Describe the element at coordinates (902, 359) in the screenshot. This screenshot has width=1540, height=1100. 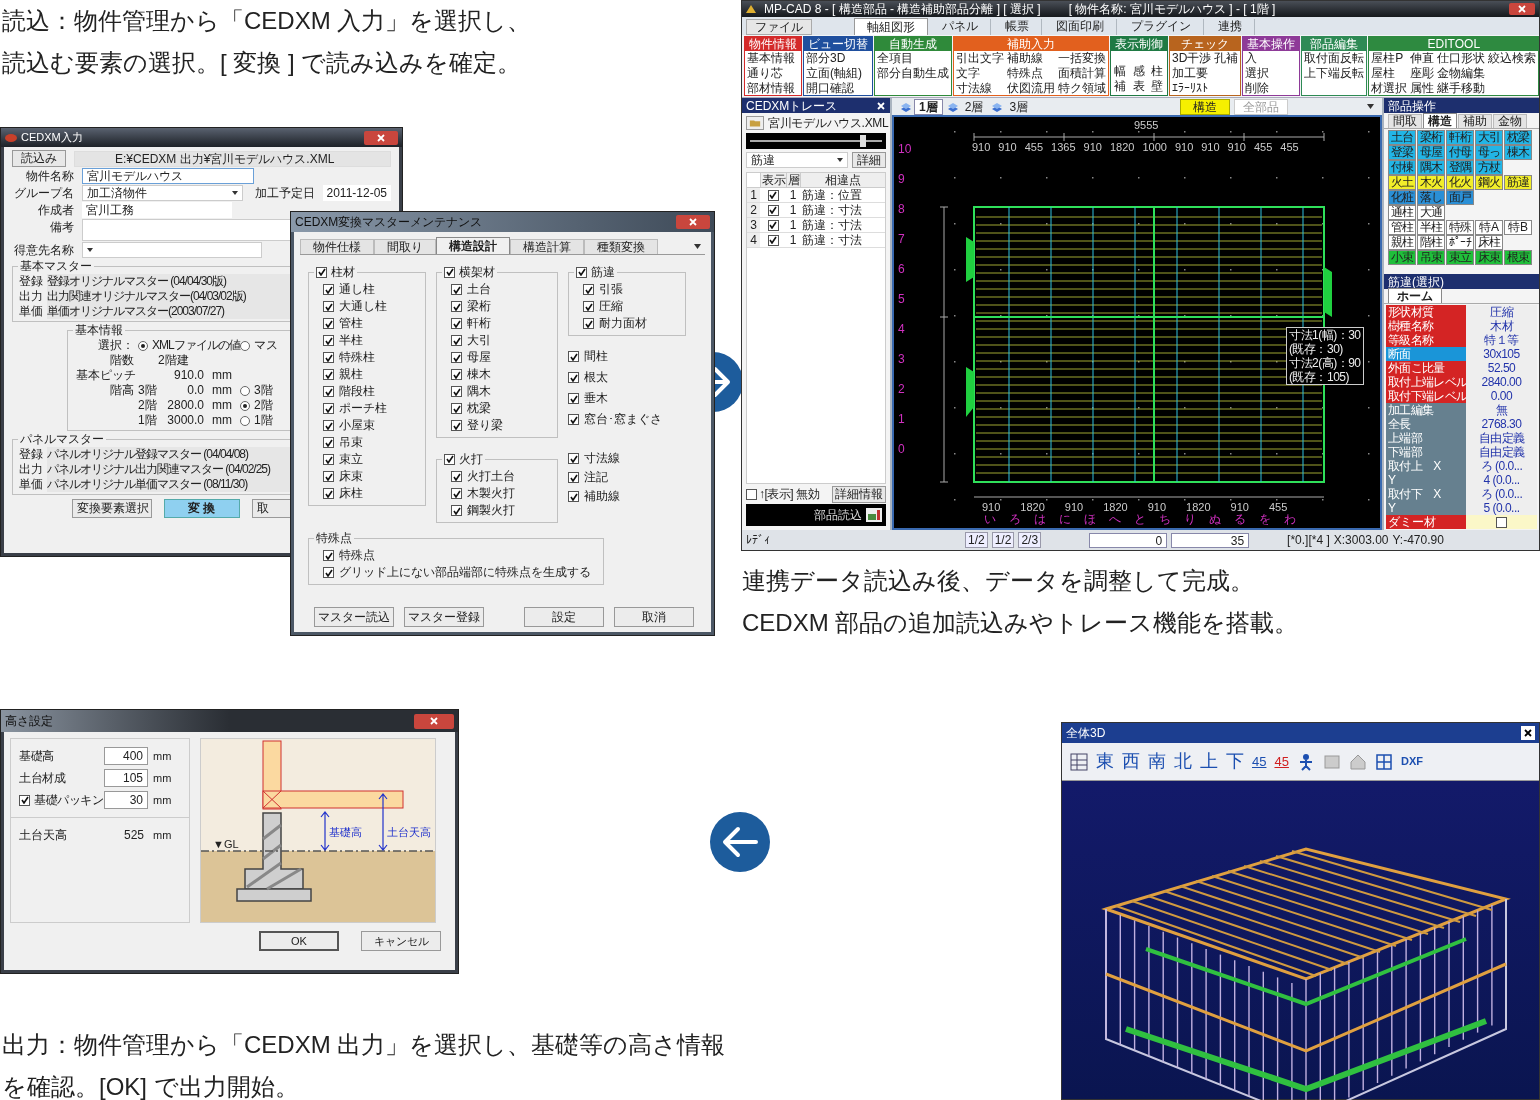
I see `grid-label: 3` at that location.